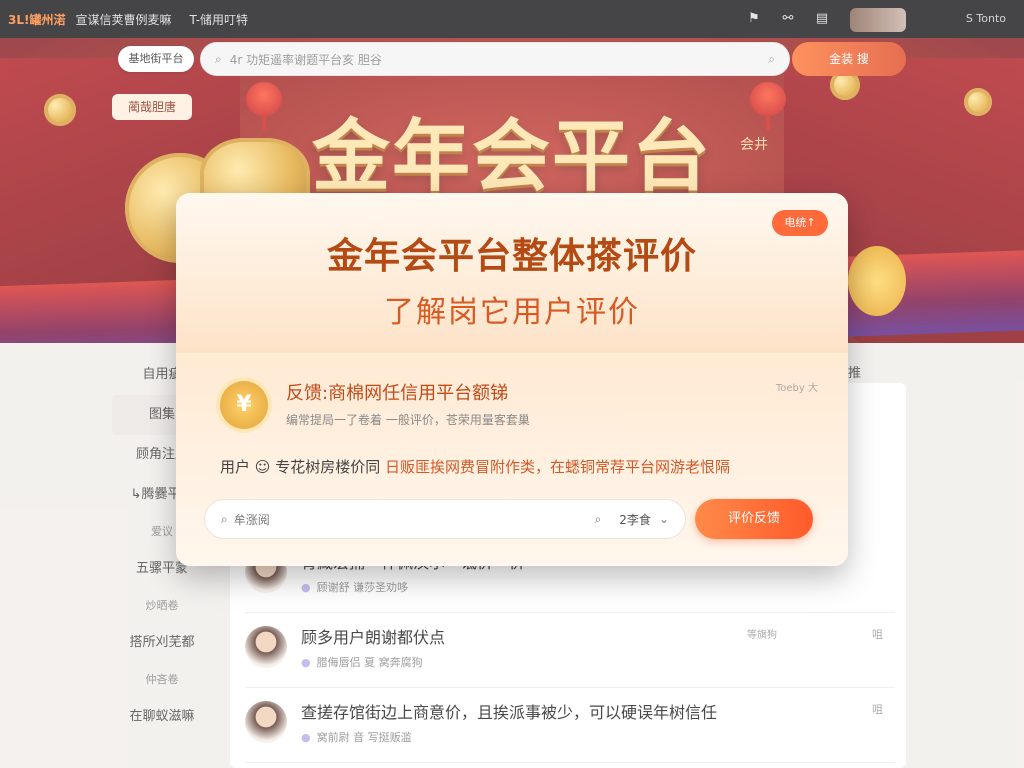 The image size is (1024, 768). I want to click on submit-feedback-button: 评价反馈, so click(754, 519).